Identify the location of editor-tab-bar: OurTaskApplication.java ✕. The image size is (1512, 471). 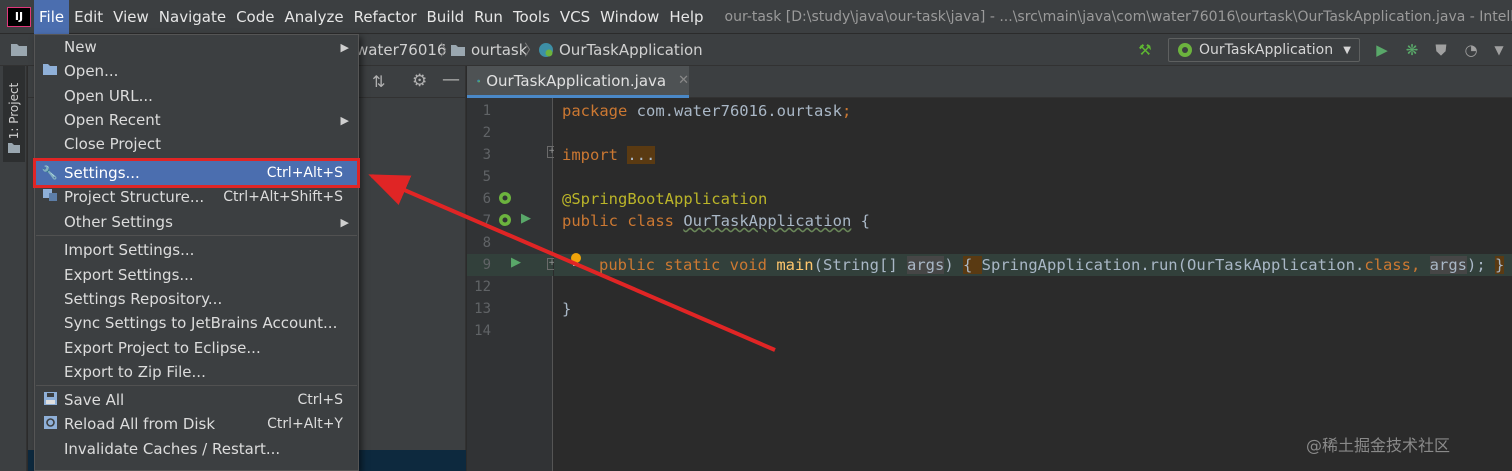
(989, 82).